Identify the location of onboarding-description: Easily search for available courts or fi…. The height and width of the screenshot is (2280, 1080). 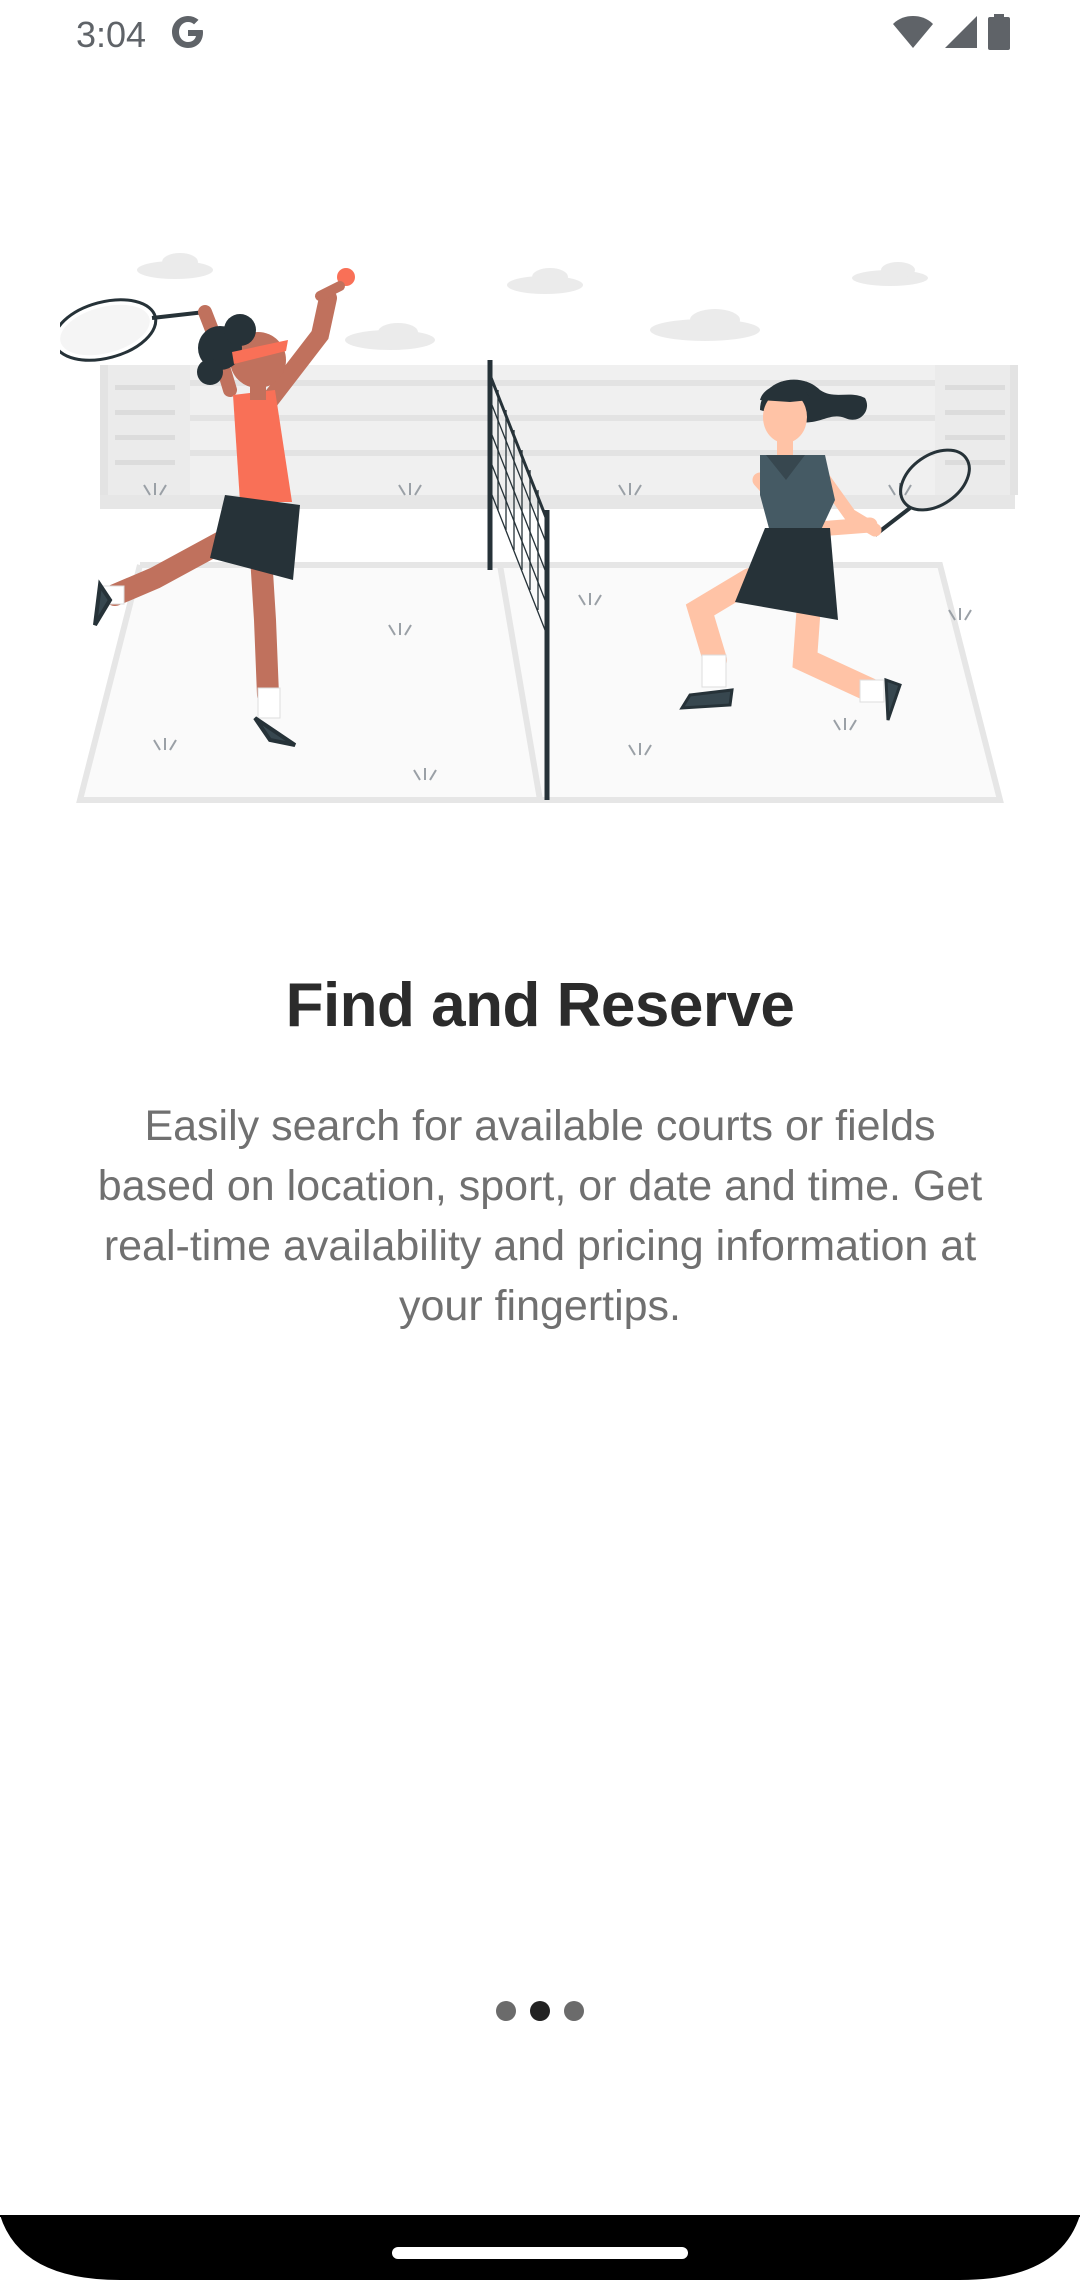
(540, 1216).